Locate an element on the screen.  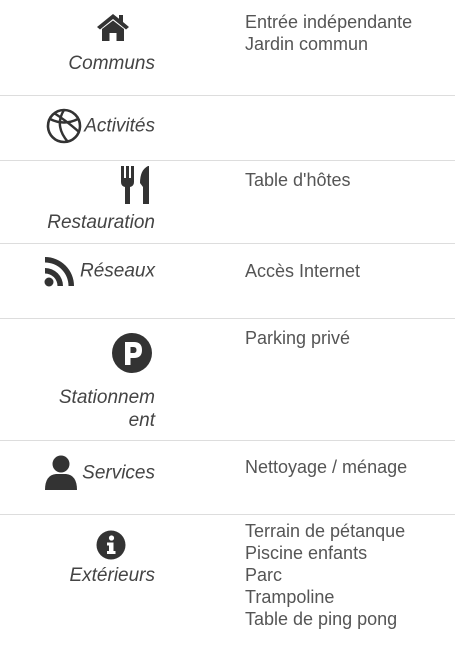
feature-item: Entrée indépendante is located at coordinates (329, 22).